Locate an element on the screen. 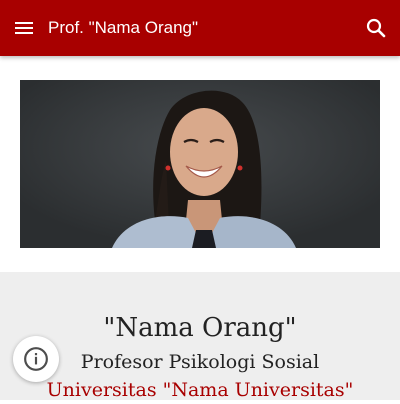  search-icon is located at coordinates (376, 28).